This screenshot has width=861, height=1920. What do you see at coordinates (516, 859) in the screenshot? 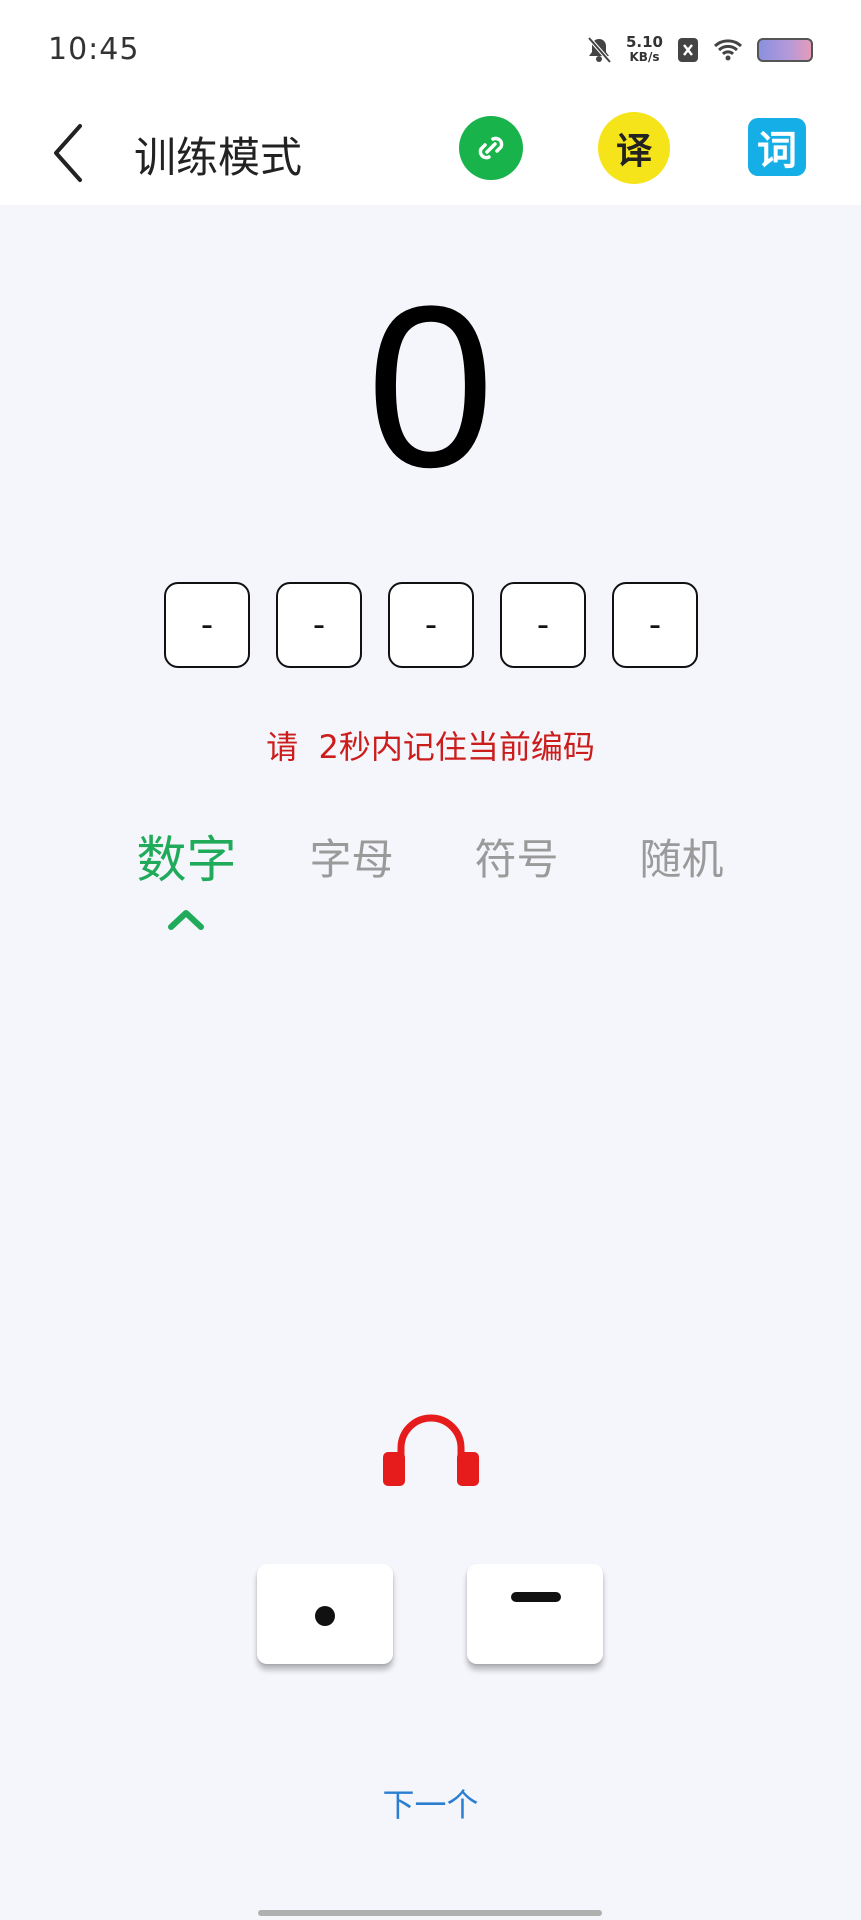
I see `tab-symbols: 符号` at bounding box center [516, 859].